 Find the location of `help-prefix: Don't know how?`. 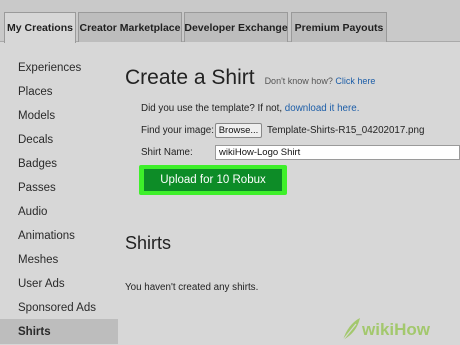

help-prefix: Don't know how? is located at coordinates (298, 81).